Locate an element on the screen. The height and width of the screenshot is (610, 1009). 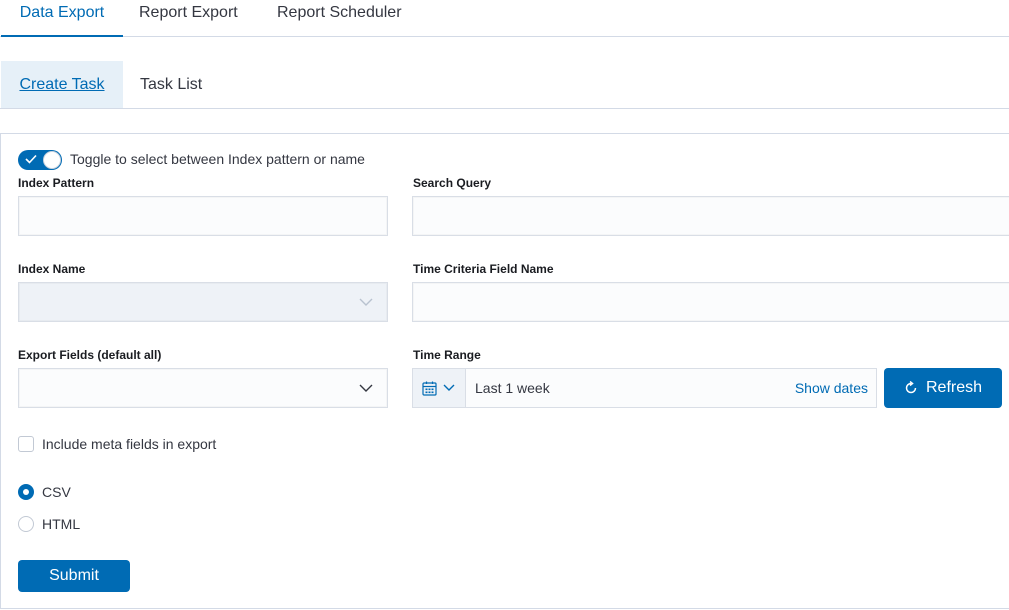
index-pattern-field is located at coordinates (203, 216).